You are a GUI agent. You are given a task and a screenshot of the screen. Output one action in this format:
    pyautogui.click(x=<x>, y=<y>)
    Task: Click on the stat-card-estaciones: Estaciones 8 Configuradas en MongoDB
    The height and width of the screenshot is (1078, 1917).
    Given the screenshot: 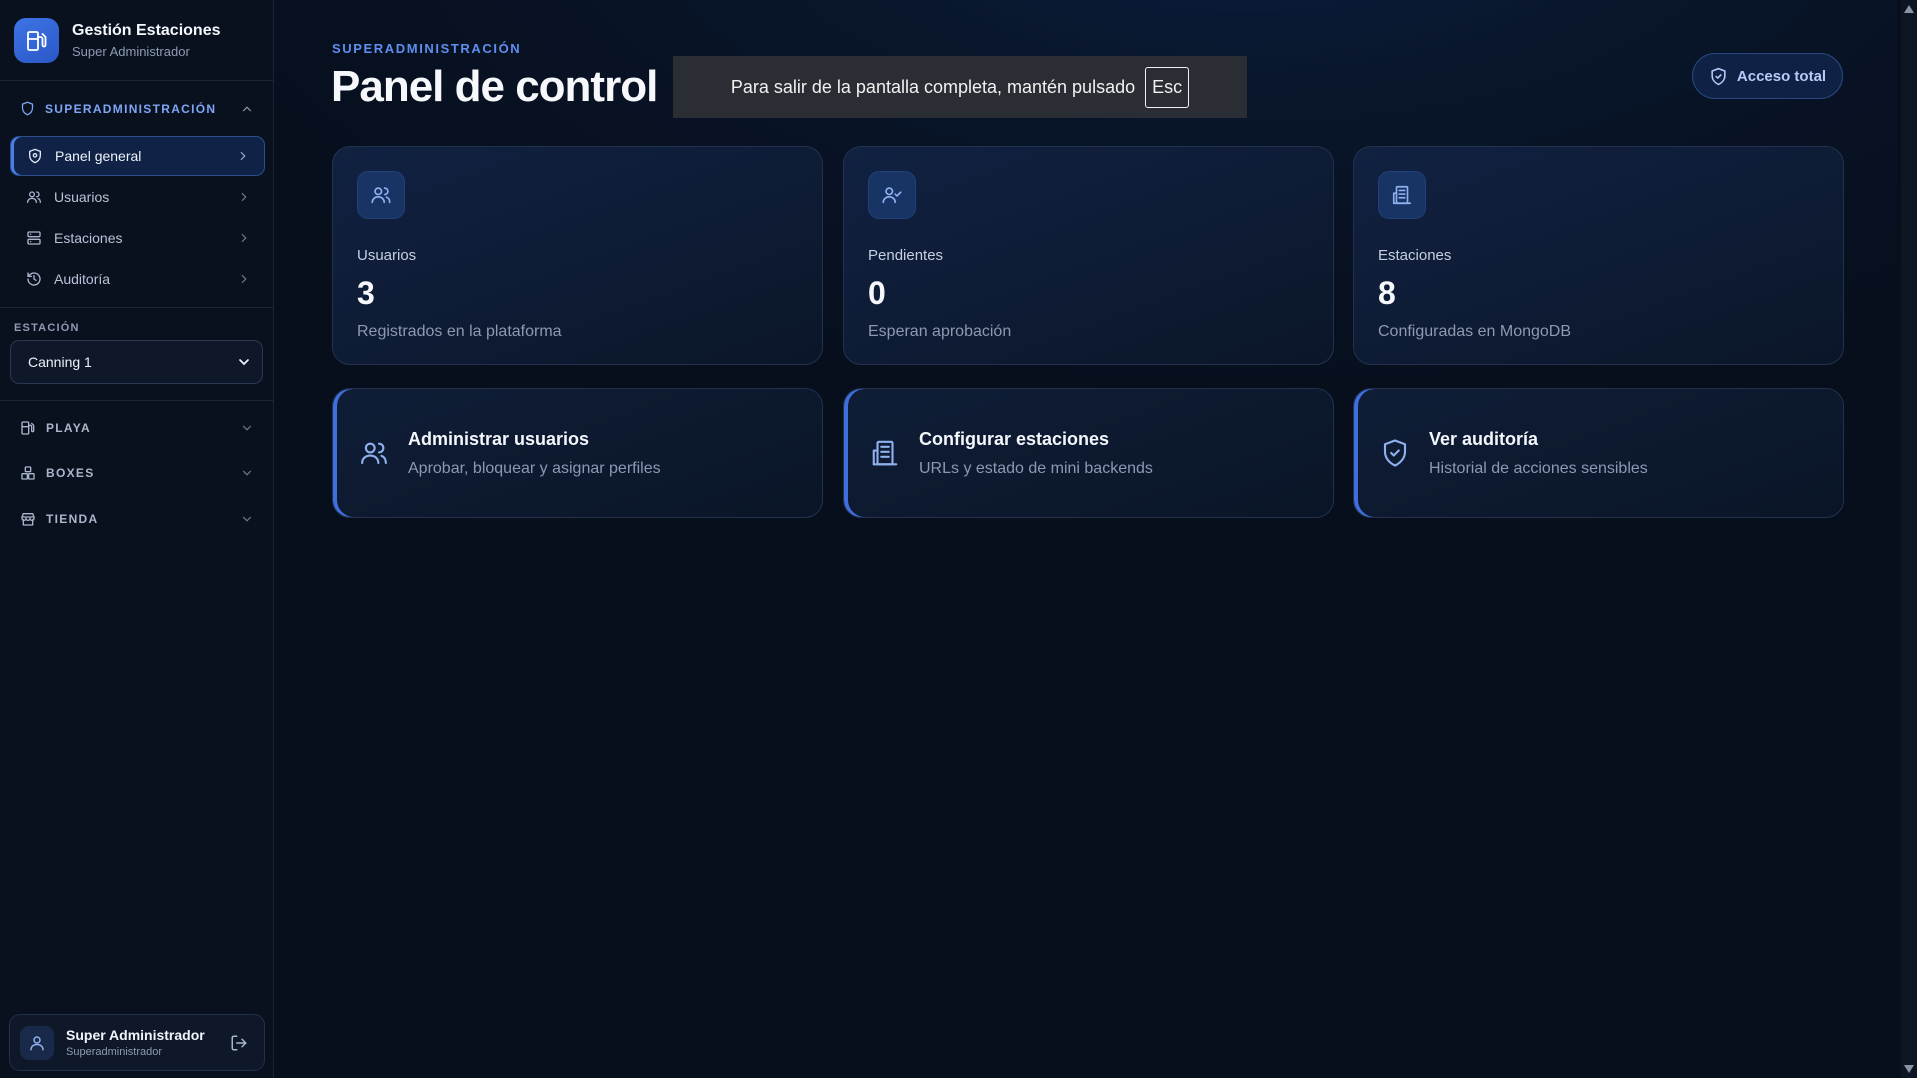 What is the action you would take?
    pyautogui.click(x=1598, y=255)
    